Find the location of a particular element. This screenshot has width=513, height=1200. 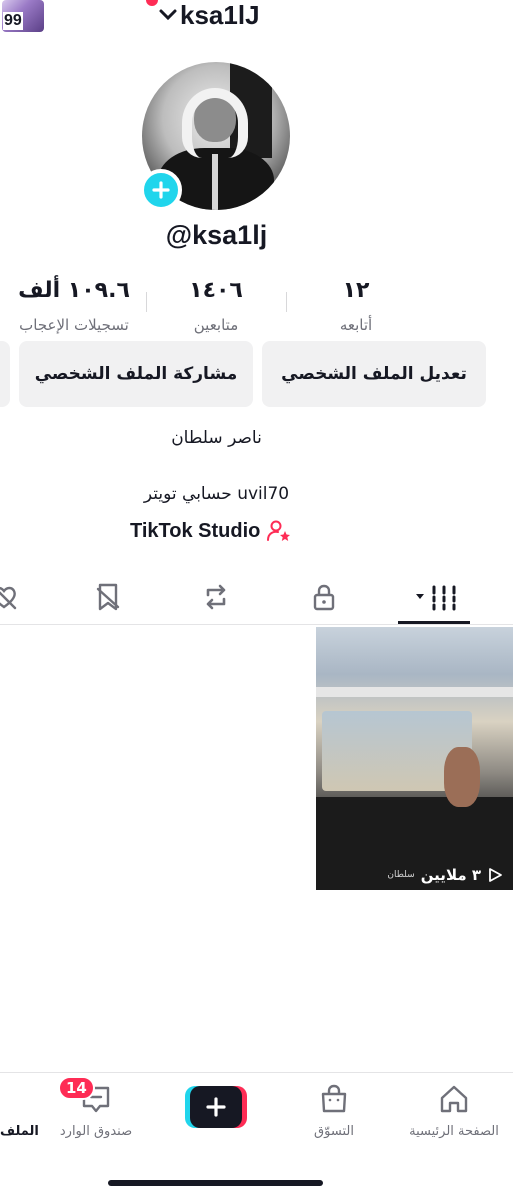

followers-stat: ١٤٠٦ متابعين is located at coordinates (216, 306).